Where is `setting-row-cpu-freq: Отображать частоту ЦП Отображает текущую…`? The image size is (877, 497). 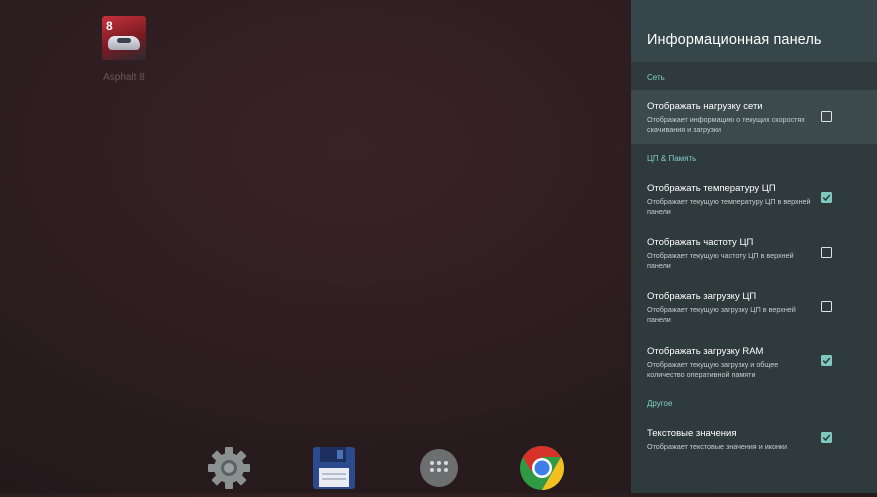 setting-row-cpu-freq: Отображать частоту ЦП Отображает текущую… is located at coordinates (754, 252).